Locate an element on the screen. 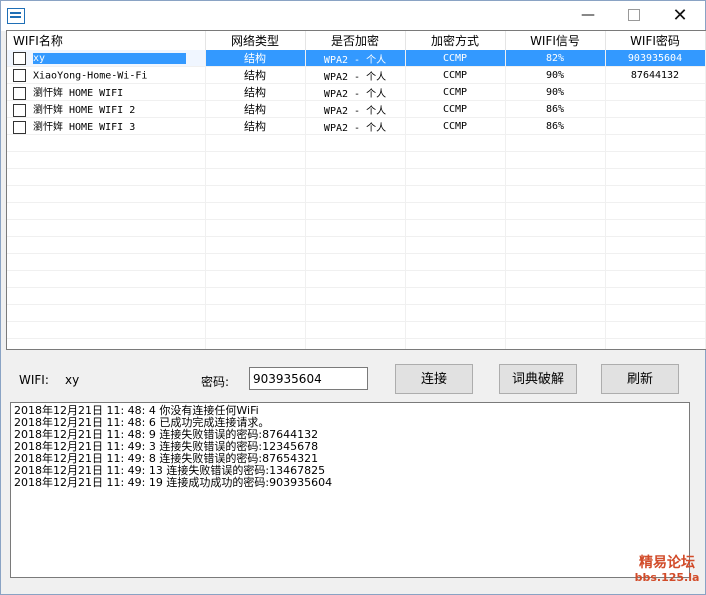  signal-cell: 86% is located at coordinates (555, 126).